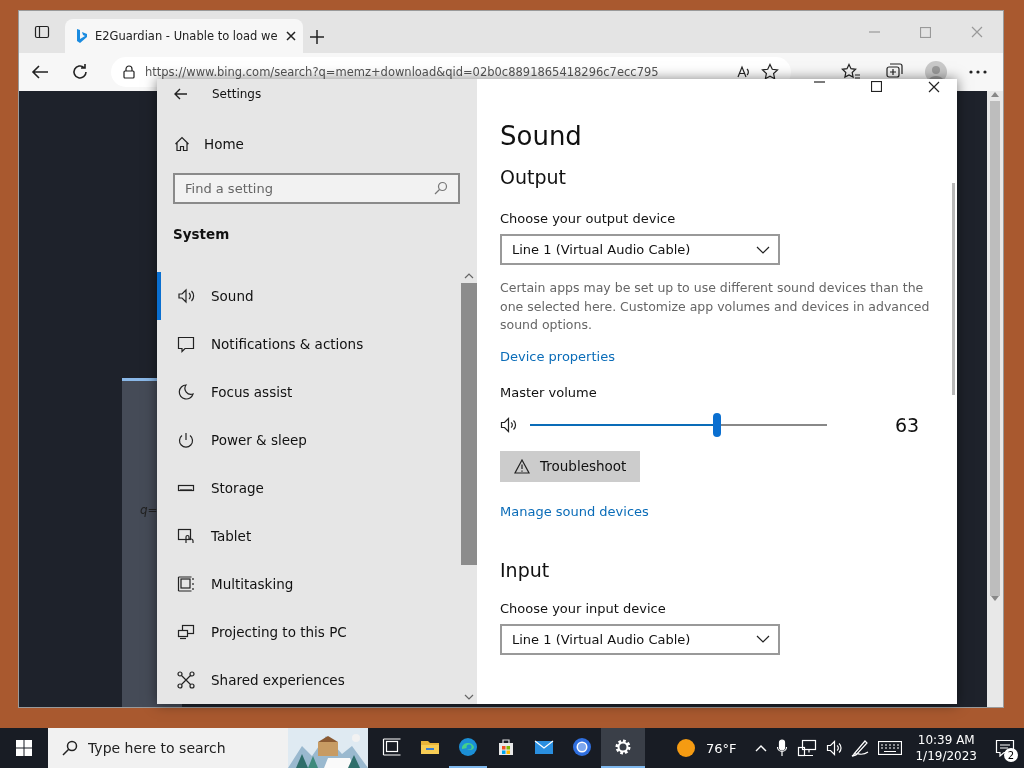 Image resolution: width=1024 pixels, height=768 pixels. What do you see at coordinates (80, 72) in the screenshot?
I see `refresh-icon` at bounding box center [80, 72].